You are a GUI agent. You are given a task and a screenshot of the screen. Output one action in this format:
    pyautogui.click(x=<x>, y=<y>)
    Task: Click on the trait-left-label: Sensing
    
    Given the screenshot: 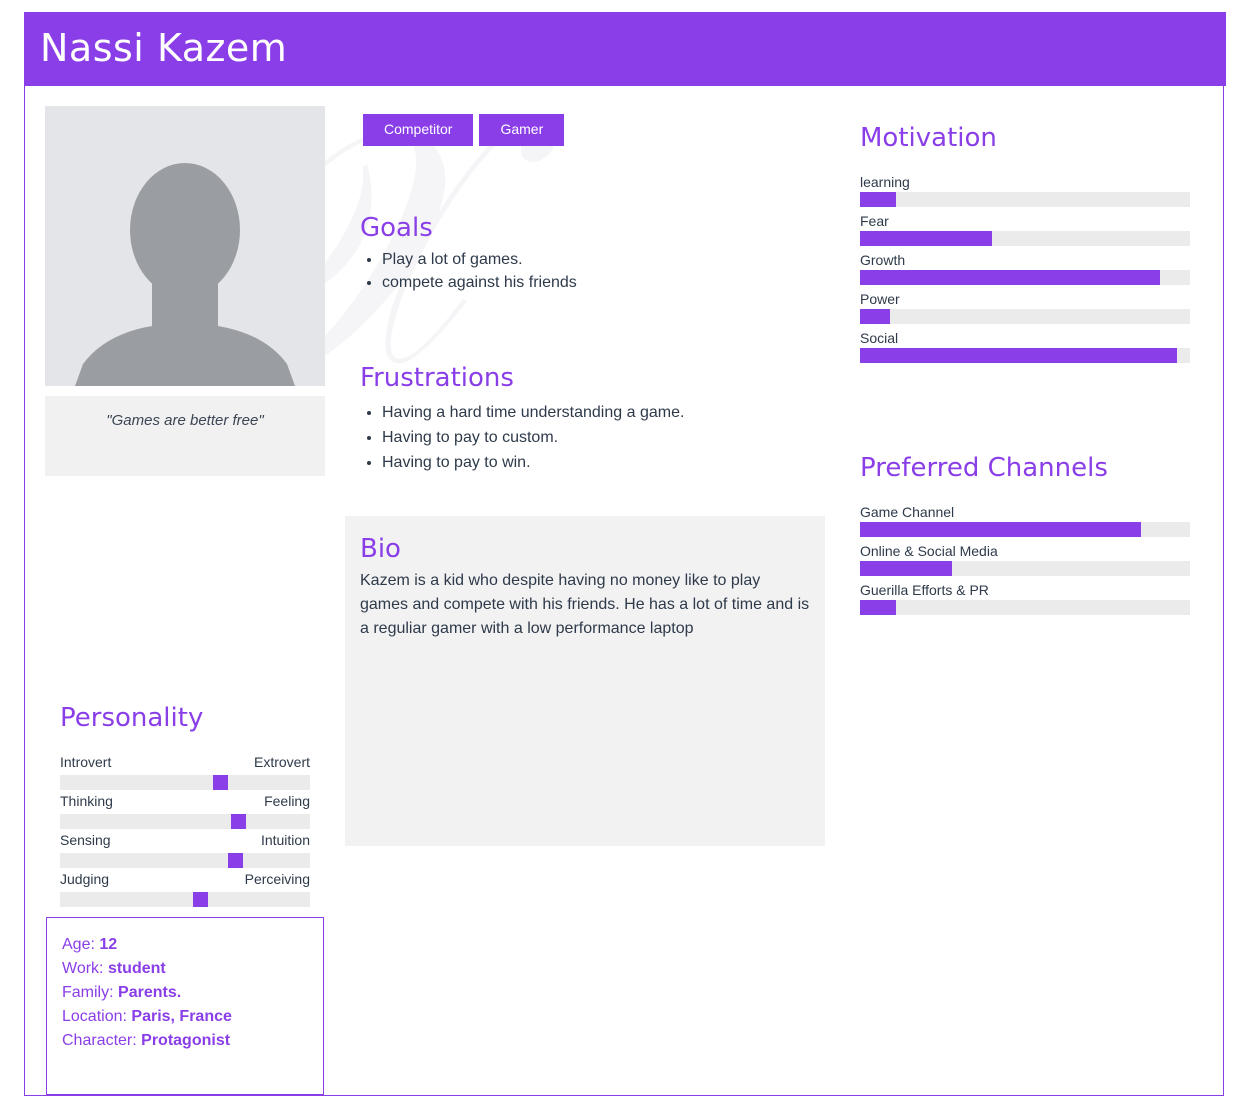 What is the action you would take?
    pyautogui.click(x=85, y=840)
    